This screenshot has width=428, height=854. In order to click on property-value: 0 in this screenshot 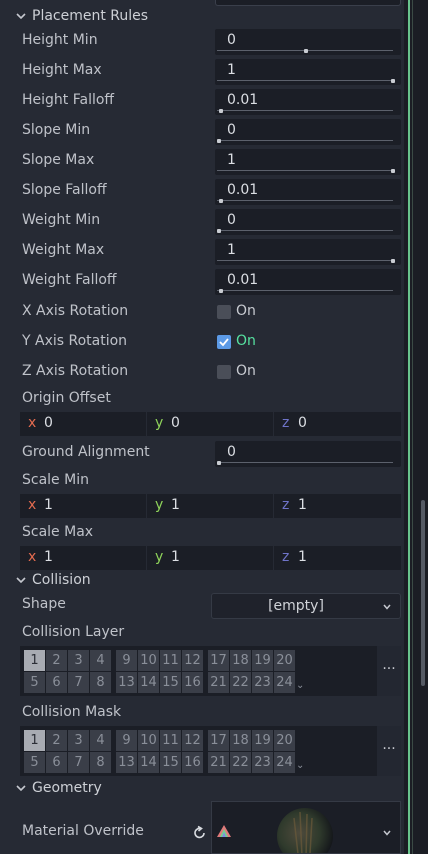, I will do `click(231, 220)`.